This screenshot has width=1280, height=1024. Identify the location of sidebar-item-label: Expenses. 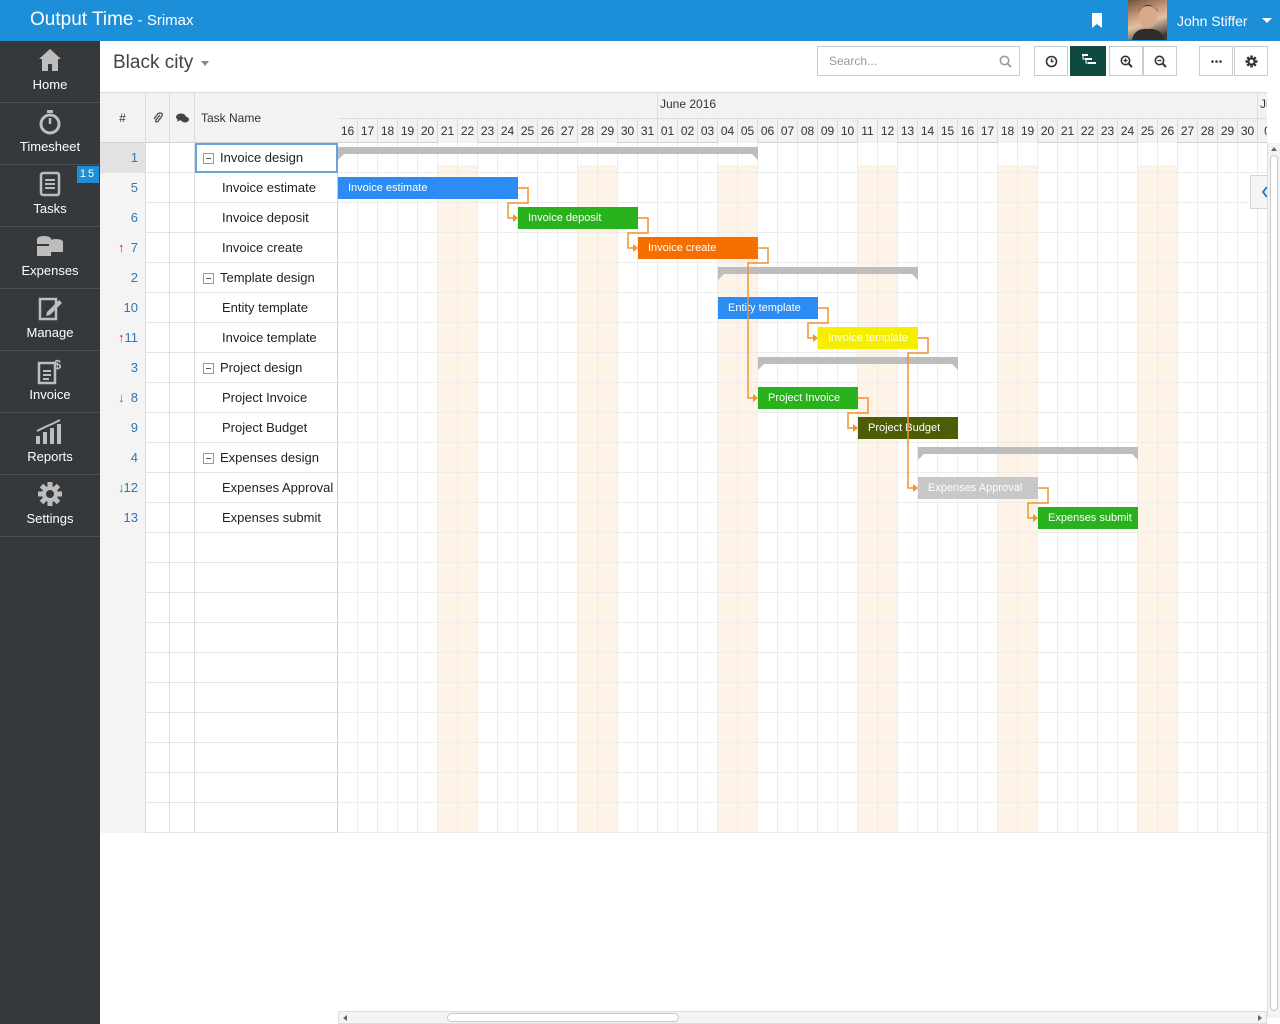
(50, 270).